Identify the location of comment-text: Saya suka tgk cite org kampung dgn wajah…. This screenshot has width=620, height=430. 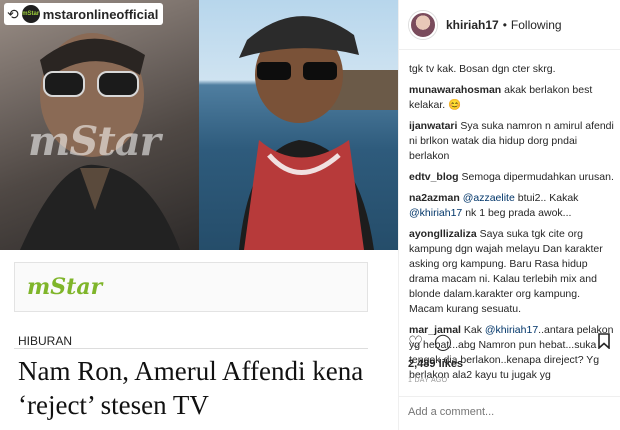
(506, 271).